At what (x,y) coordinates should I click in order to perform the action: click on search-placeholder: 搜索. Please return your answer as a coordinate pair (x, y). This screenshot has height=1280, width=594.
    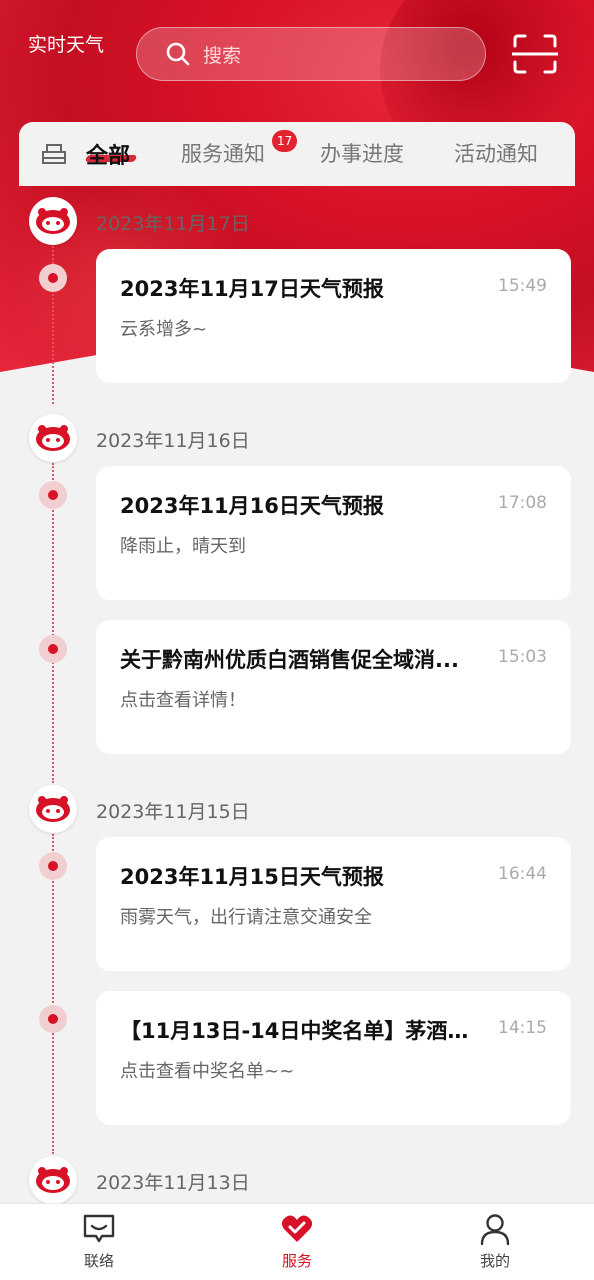
    Looking at the image, I should click on (222, 55).